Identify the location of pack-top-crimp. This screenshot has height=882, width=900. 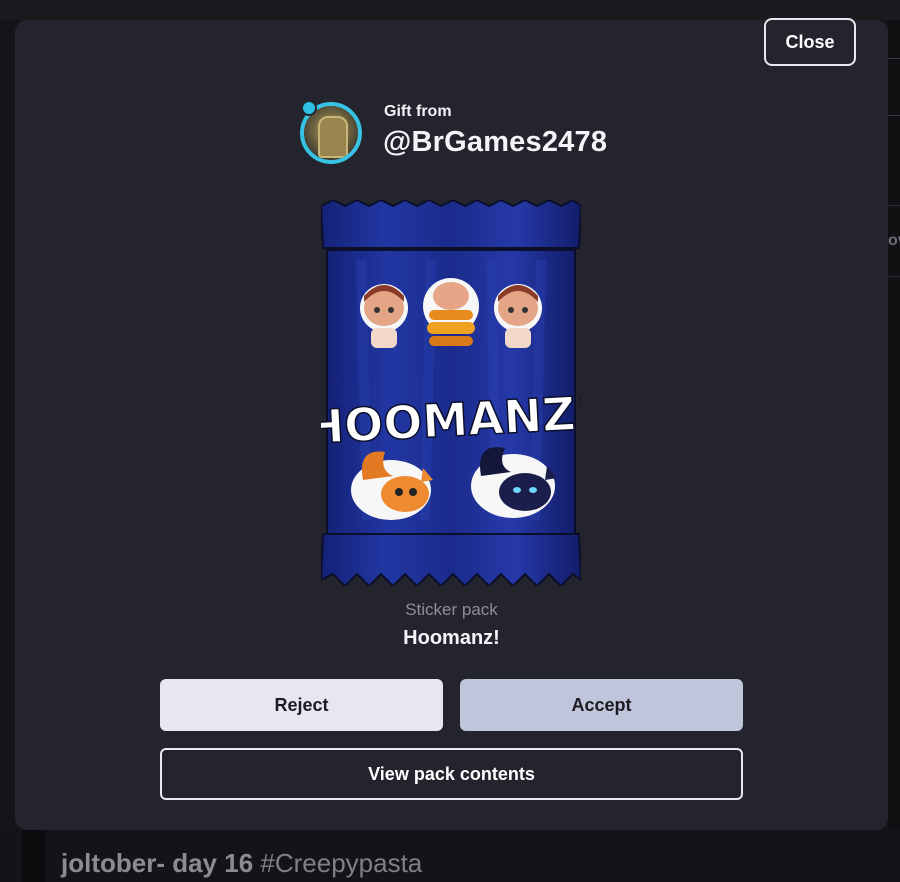
(451, 224).